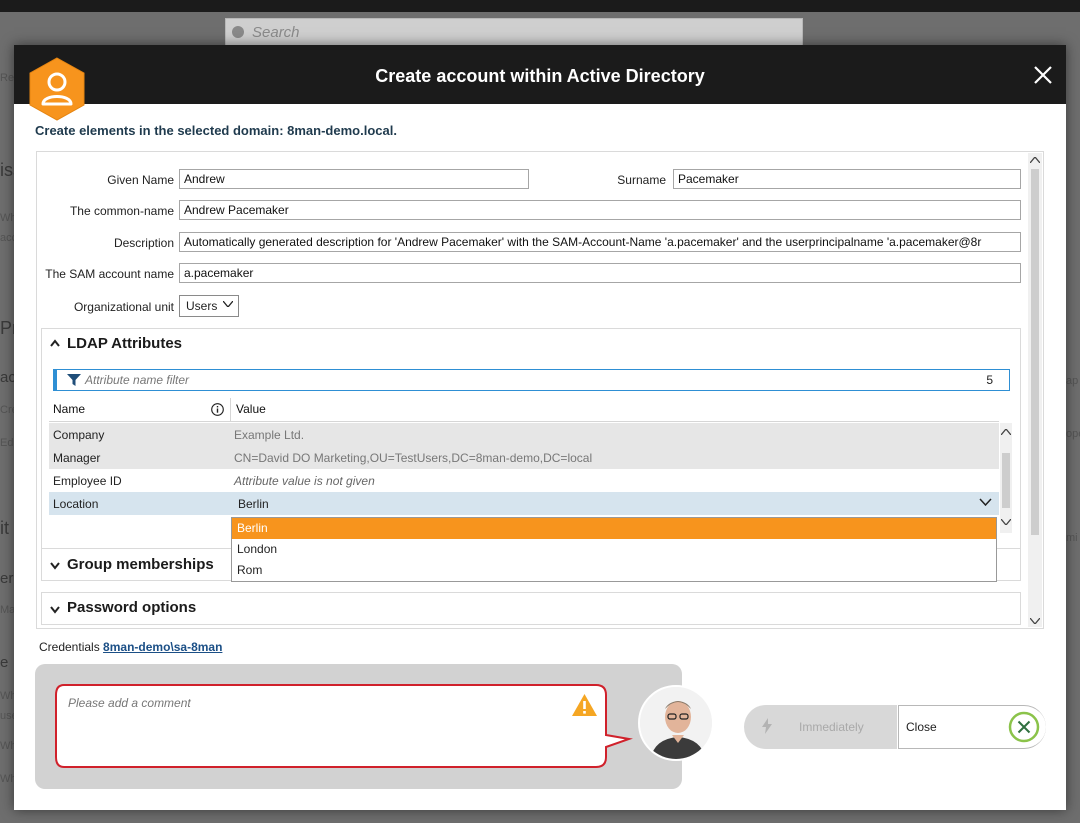 The width and height of the screenshot is (1080, 823). I want to click on organizational-unit-select: Users, so click(209, 306).